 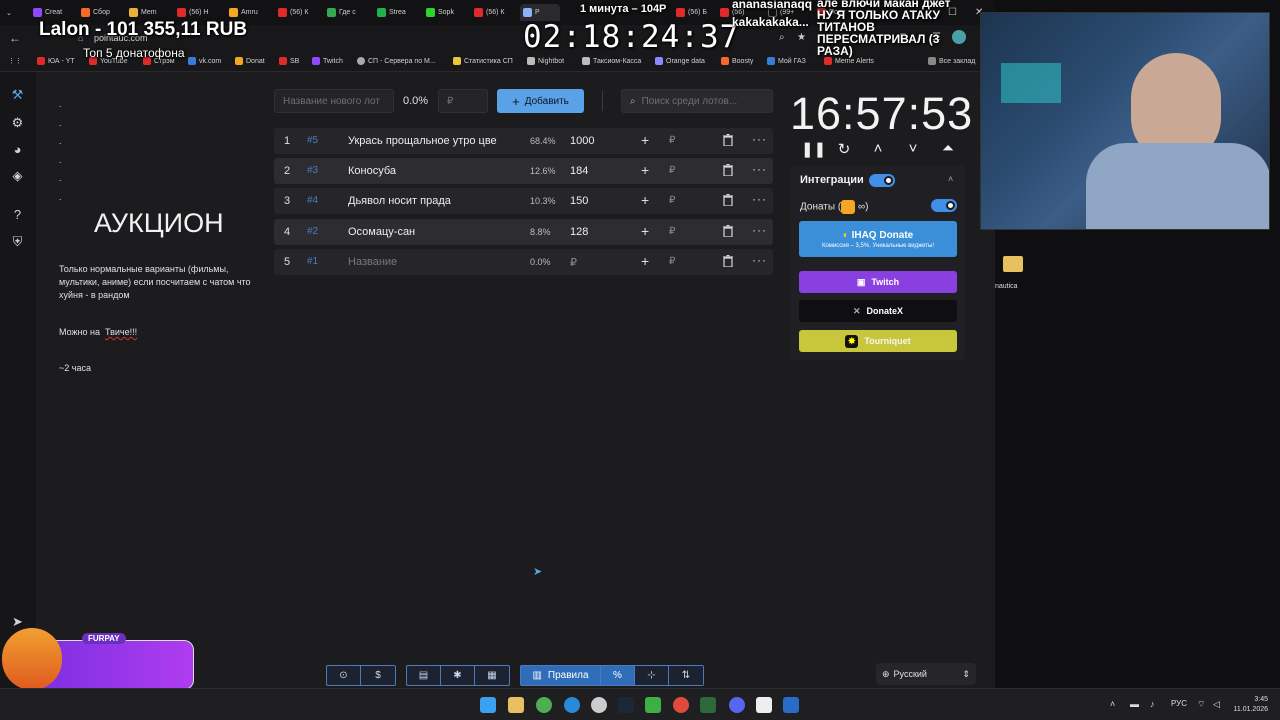 I want to click on bookmark-item: Donat, so click(x=250, y=61).